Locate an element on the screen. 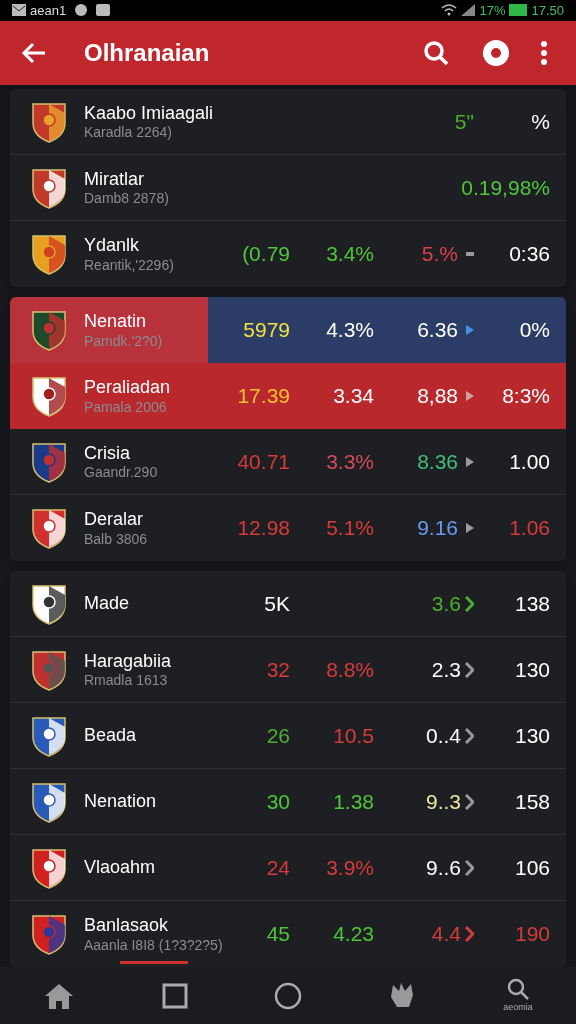 The image size is (576, 1024). stat-value: 9..3 is located at coordinates (443, 801).